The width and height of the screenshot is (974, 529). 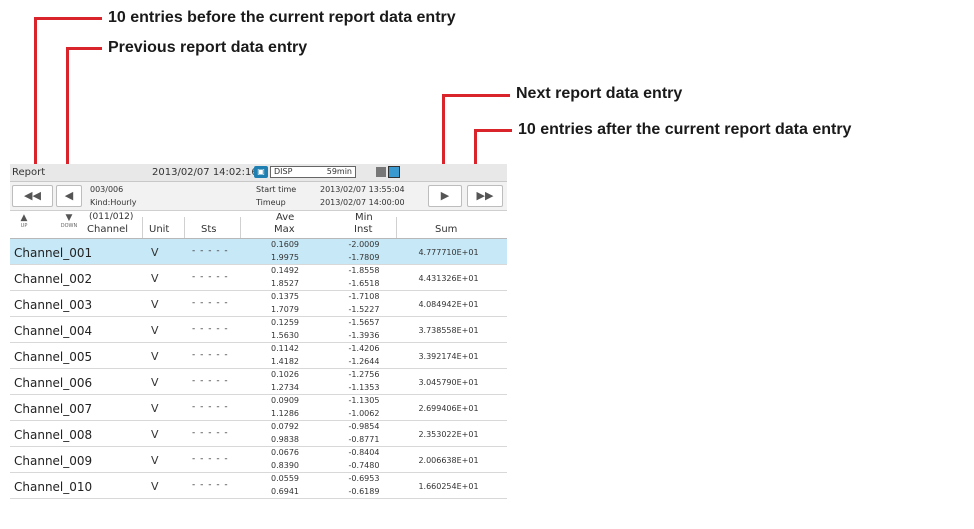 I want to click on header-channel: Channel, so click(x=108, y=229).